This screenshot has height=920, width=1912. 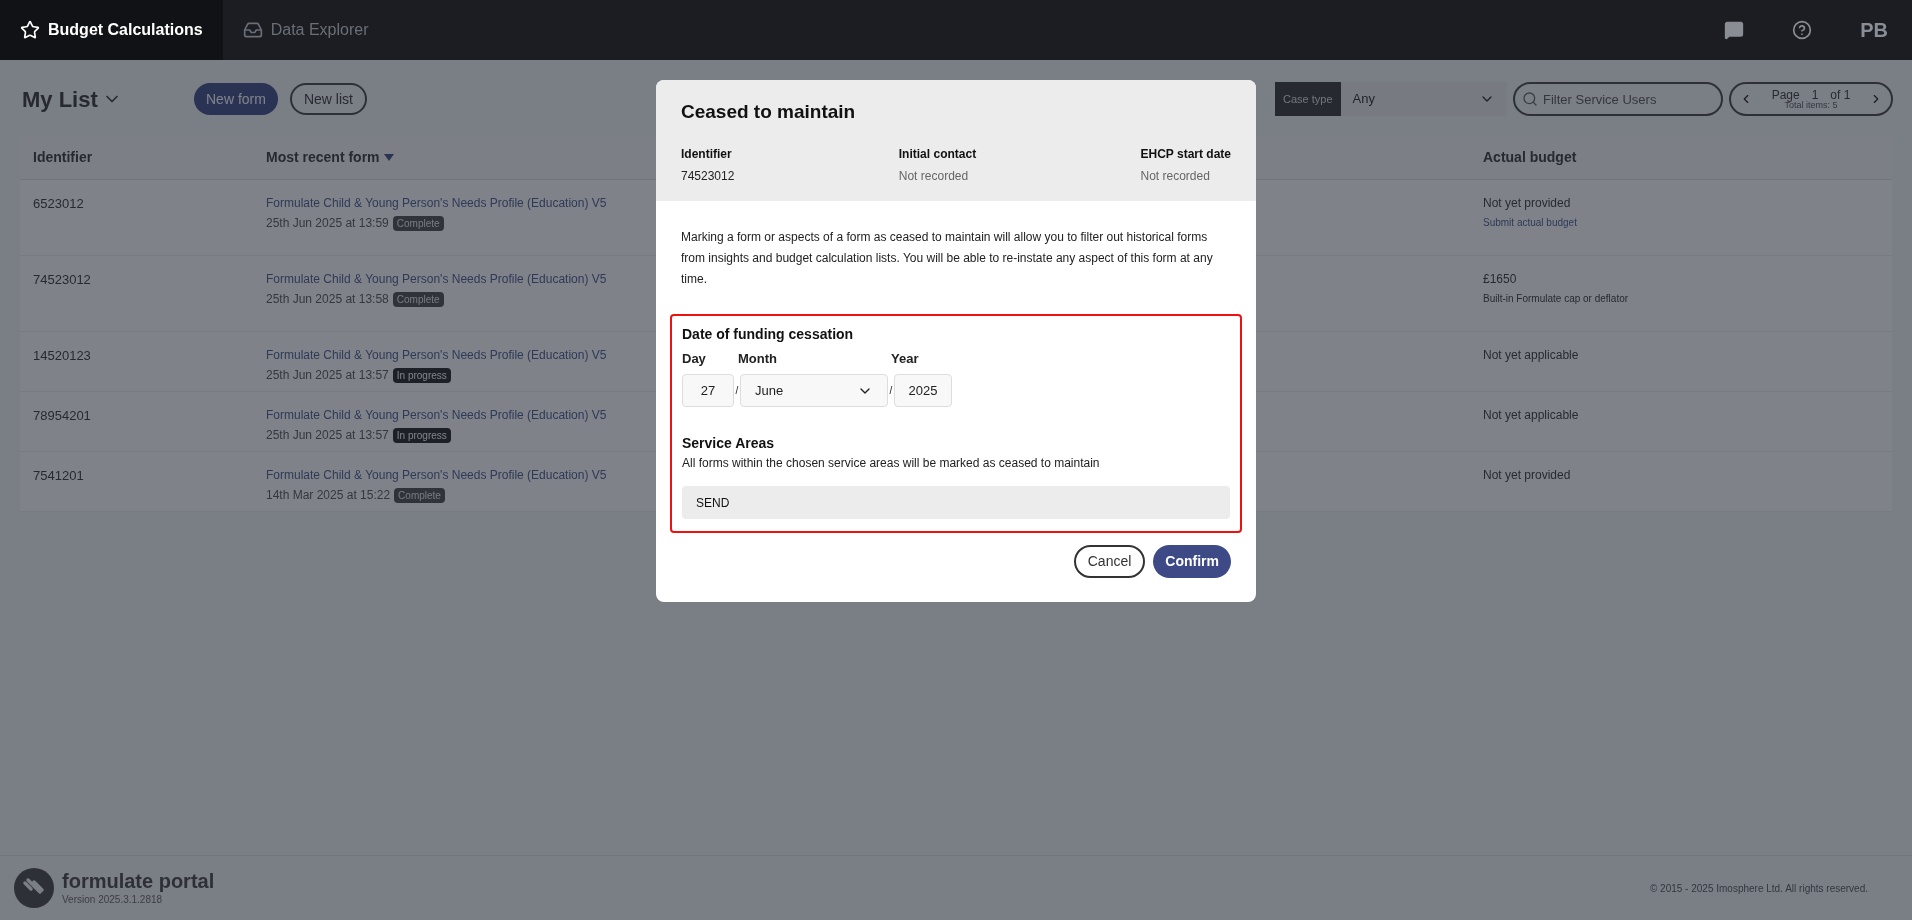 What do you see at coordinates (1785, 94) in the screenshot?
I see `page-label: Page` at bounding box center [1785, 94].